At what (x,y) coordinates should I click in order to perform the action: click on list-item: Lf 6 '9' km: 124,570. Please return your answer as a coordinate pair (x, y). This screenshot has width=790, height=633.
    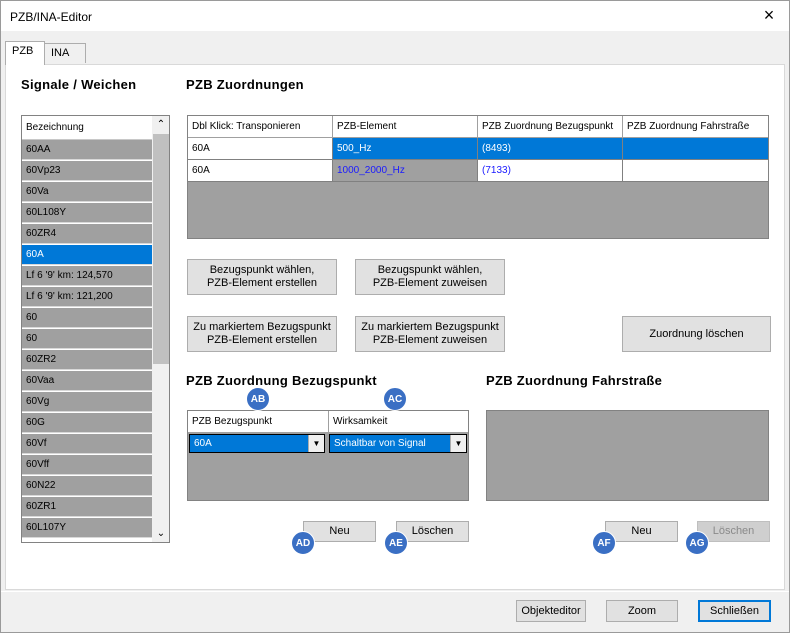
    Looking at the image, I should click on (87, 276).